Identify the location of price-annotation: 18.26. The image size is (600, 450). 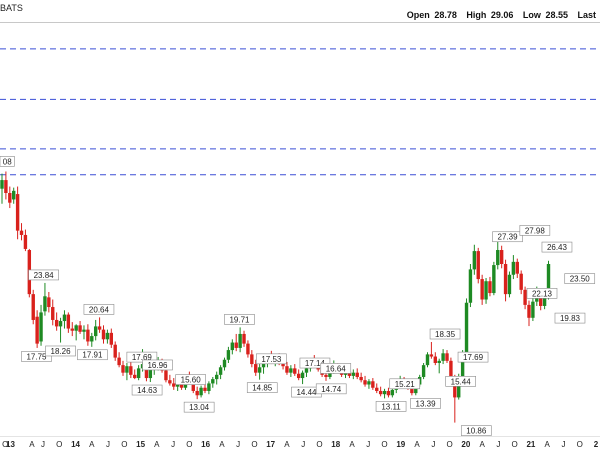
(60, 351).